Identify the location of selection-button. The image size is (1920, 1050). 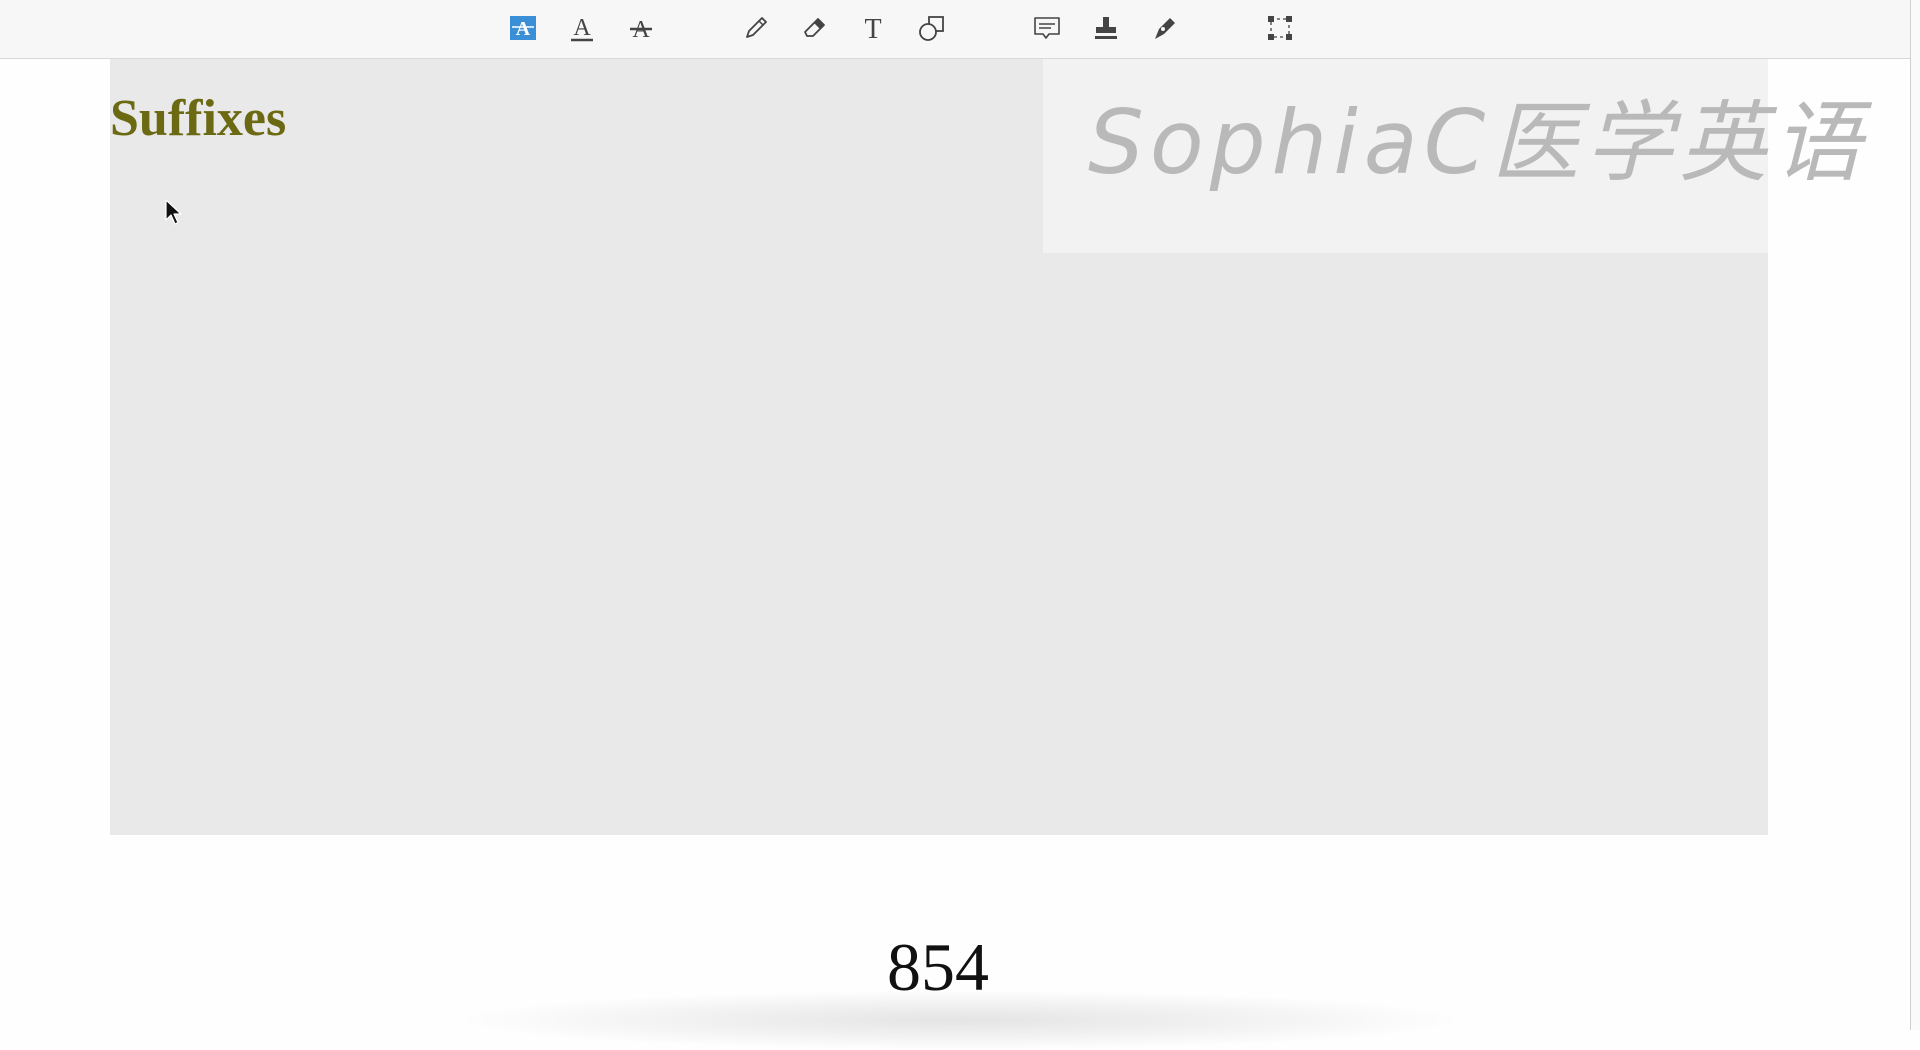
(1280, 30).